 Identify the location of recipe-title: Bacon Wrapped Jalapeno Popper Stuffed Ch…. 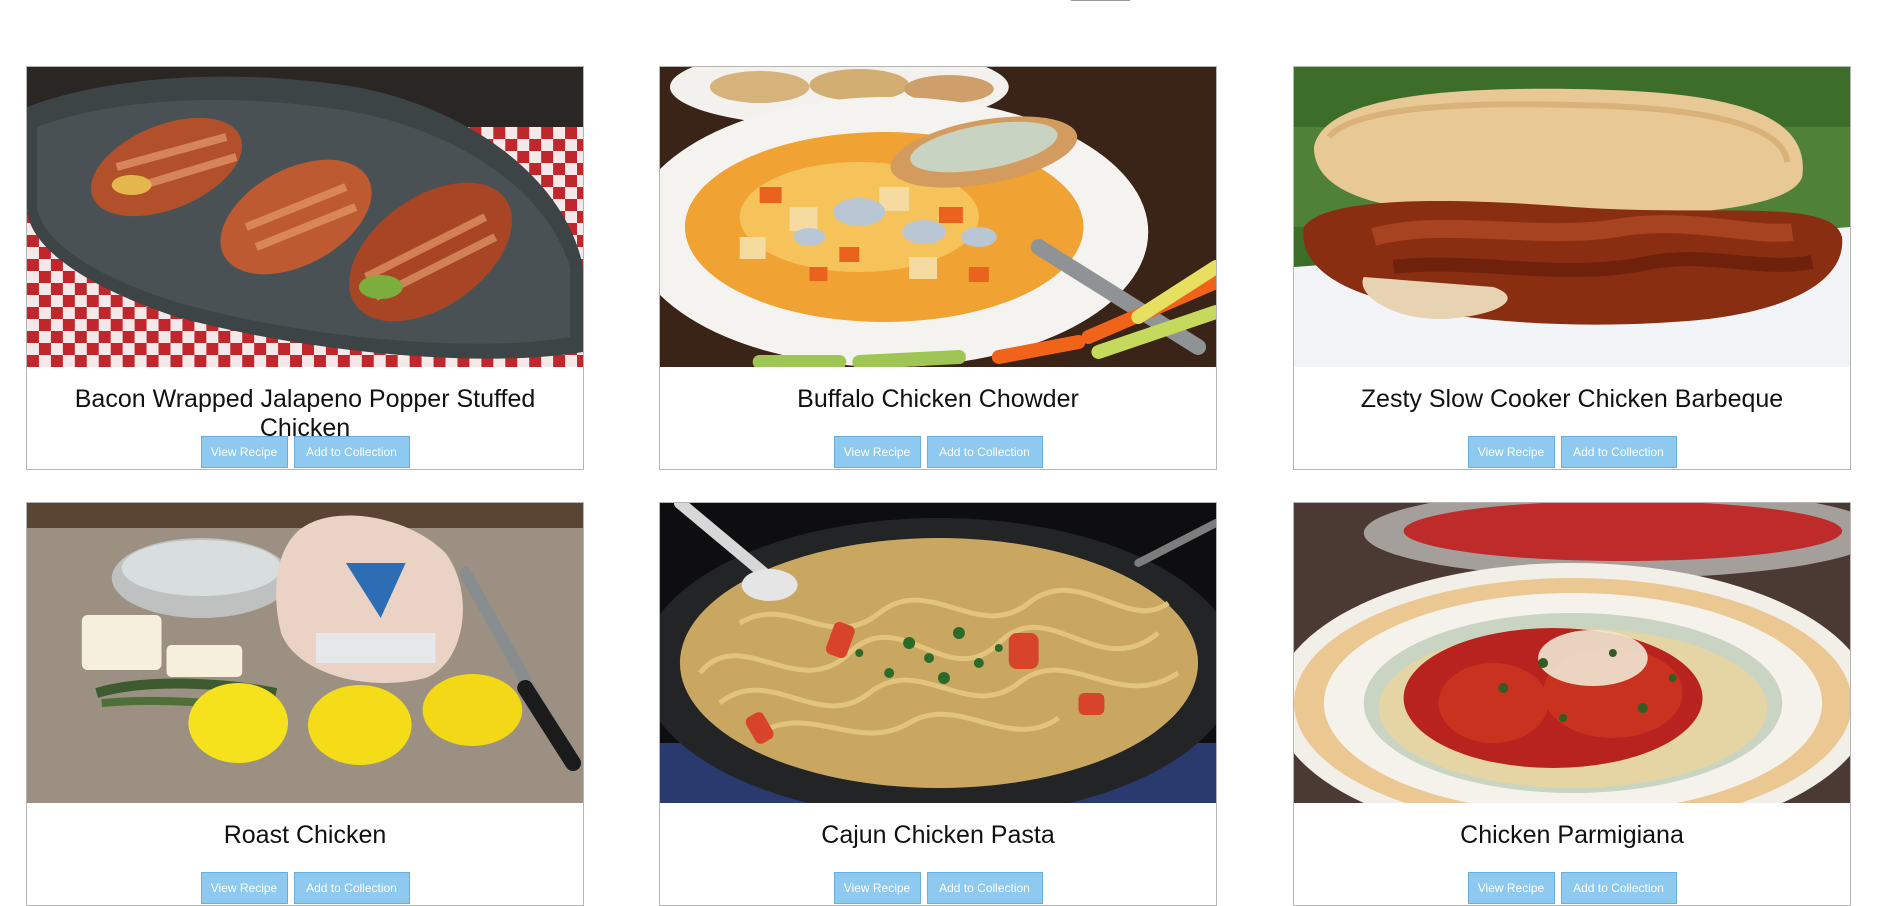
(305, 414).